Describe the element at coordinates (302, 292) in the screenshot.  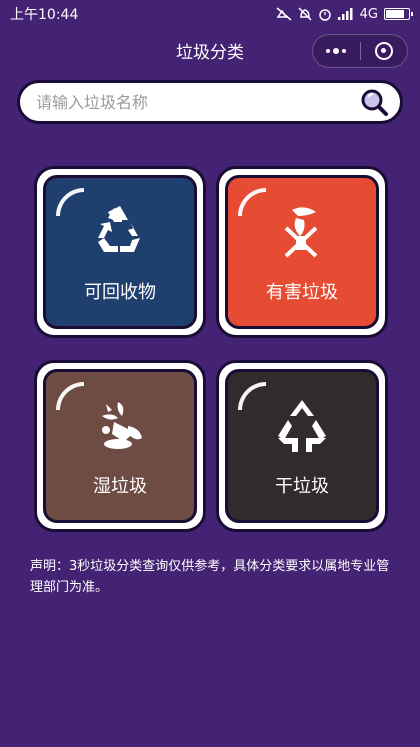
I see `category-label: 有害垃圾` at that location.